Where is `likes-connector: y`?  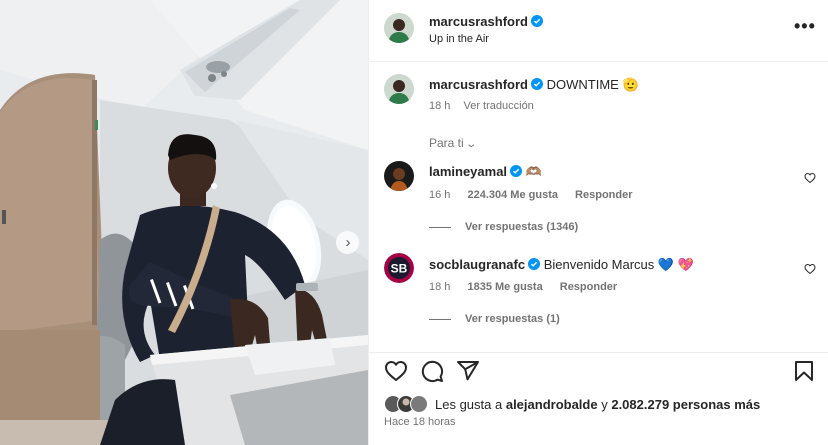 likes-connector: y is located at coordinates (604, 404).